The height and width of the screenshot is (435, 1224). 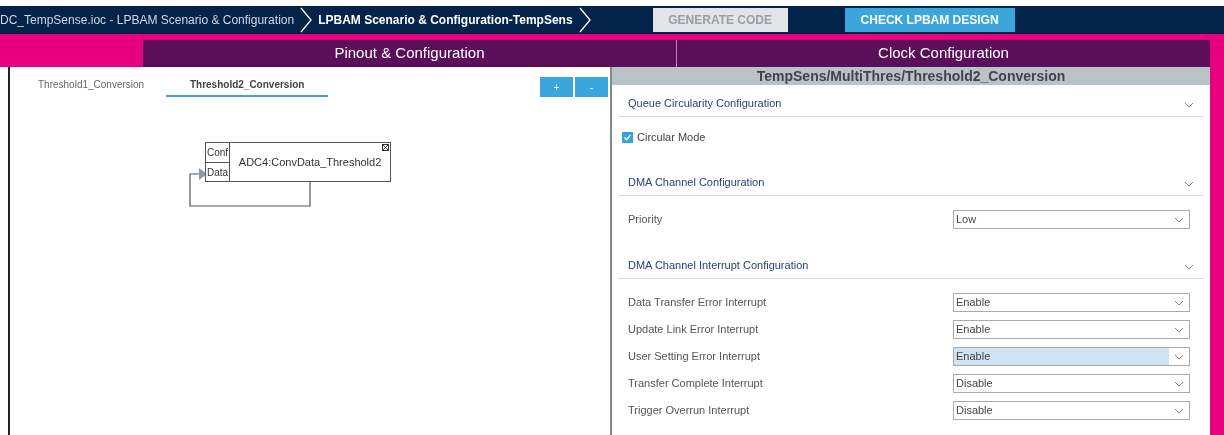 I want to click on breadcrumb: LPBAM Scenario & Configuration-TempSens, so click(x=445, y=20).